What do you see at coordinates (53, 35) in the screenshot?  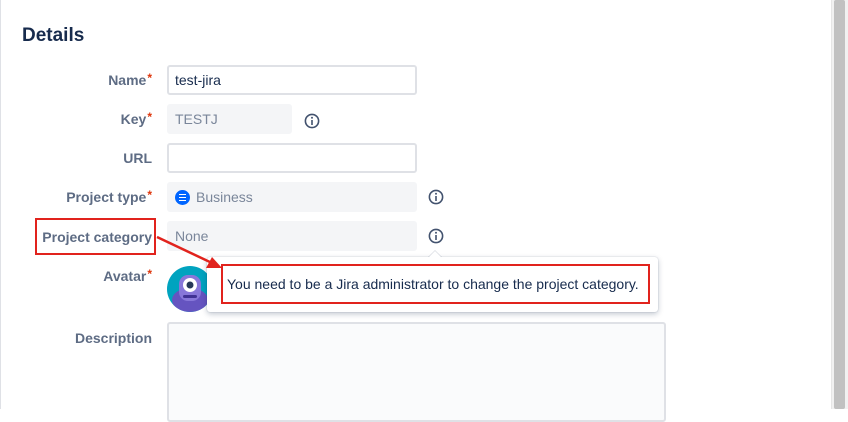 I see `section-title: Details` at bounding box center [53, 35].